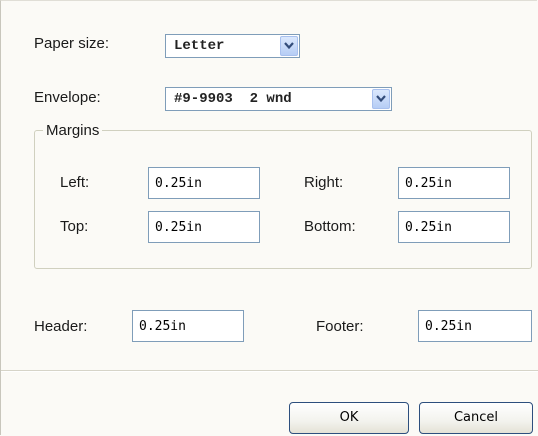 This screenshot has width=538, height=436. Describe the element at coordinates (232, 46) in the screenshot. I see `paper-size-select: Letter` at that location.